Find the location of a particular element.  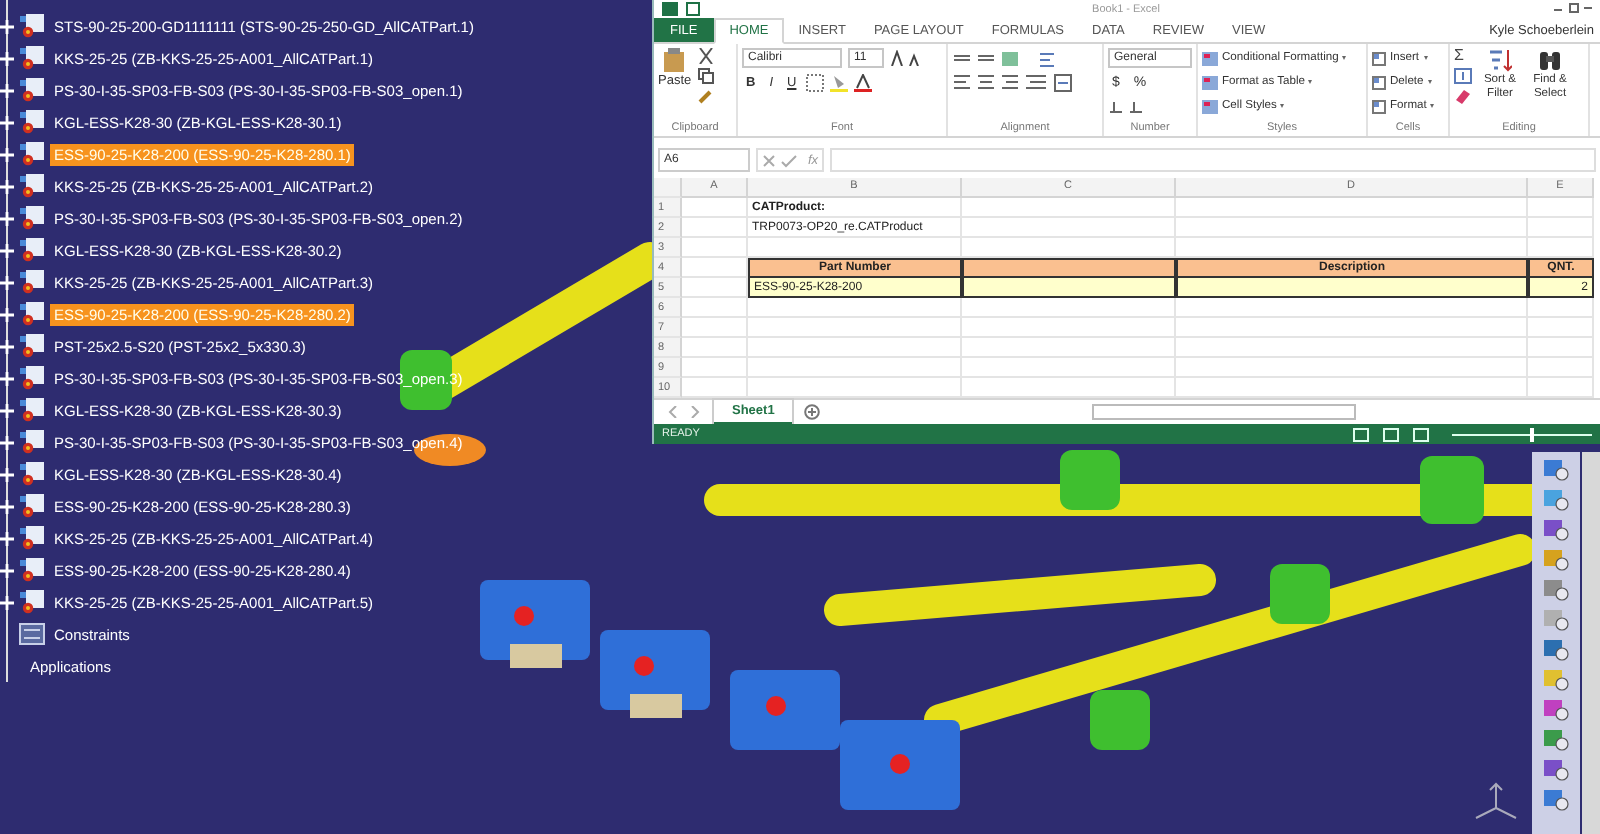

eraser-icon is located at coordinates (1463, 96).